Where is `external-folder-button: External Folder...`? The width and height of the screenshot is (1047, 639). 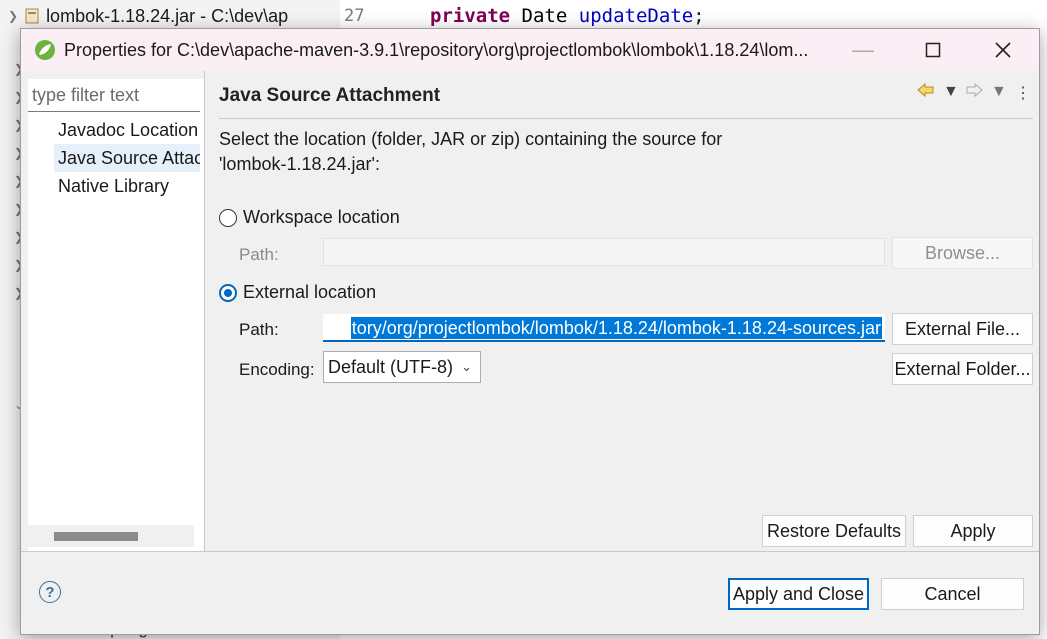 external-folder-button: External Folder... is located at coordinates (962, 369).